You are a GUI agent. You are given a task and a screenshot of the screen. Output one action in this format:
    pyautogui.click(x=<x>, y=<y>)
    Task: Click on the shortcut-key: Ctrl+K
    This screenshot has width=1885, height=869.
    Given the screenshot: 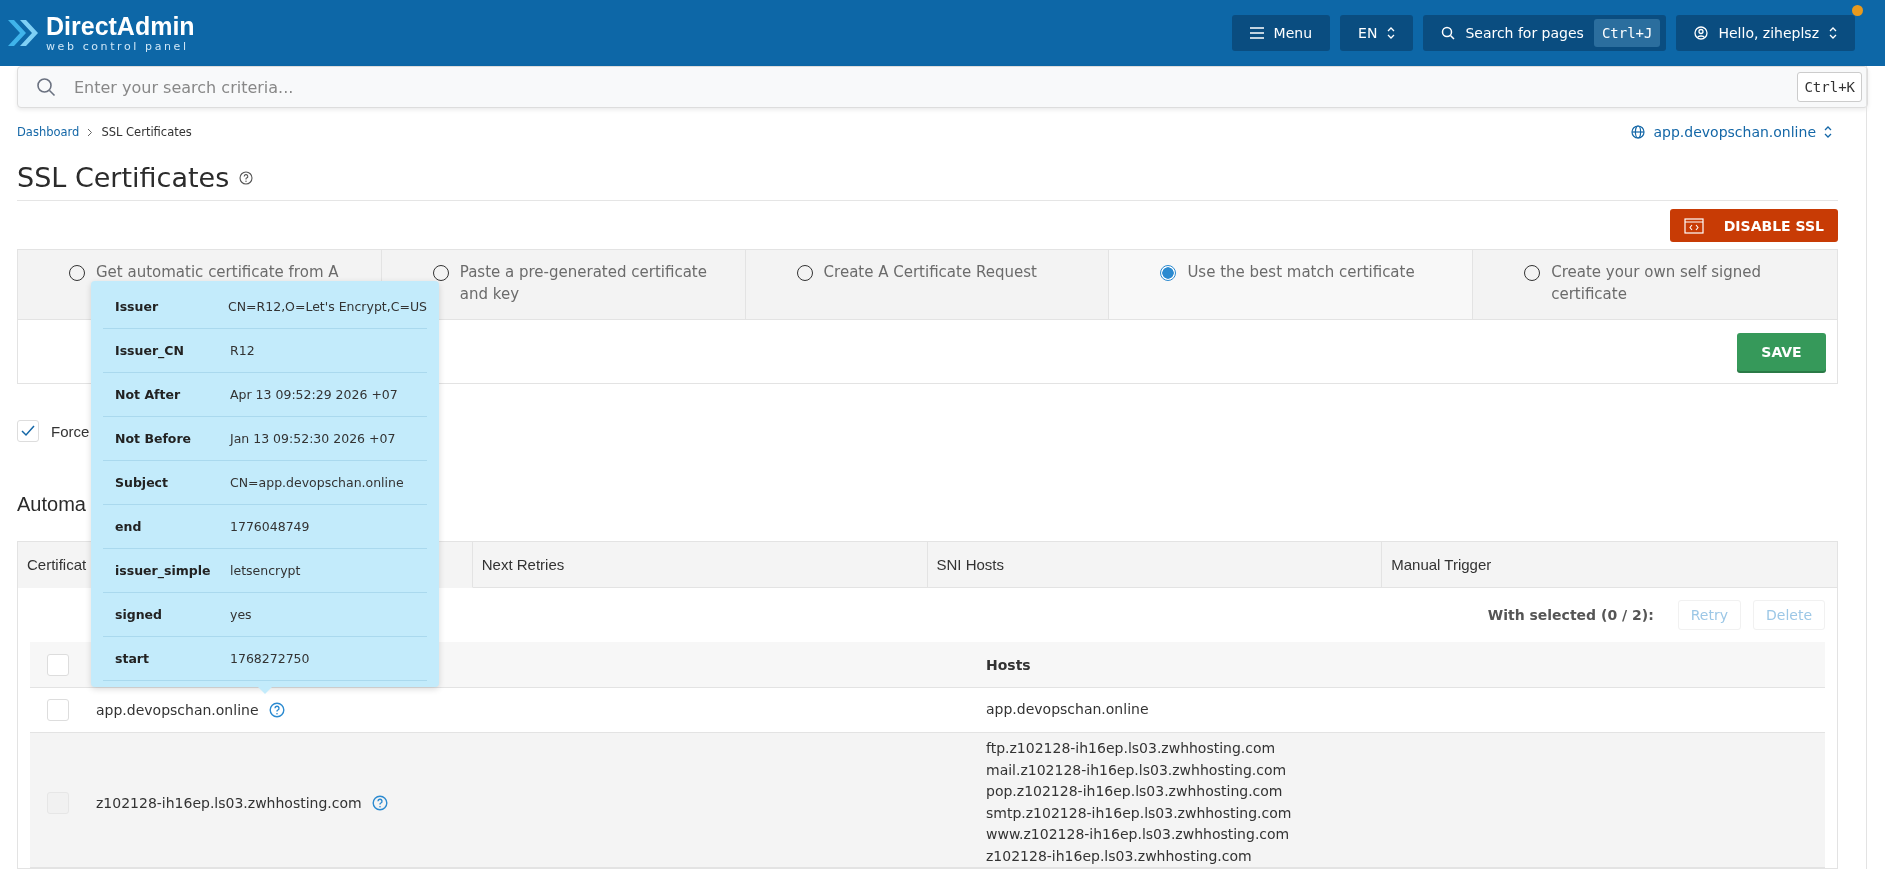 What is the action you would take?
    pyautogui.click(x=1829, y=87)
    